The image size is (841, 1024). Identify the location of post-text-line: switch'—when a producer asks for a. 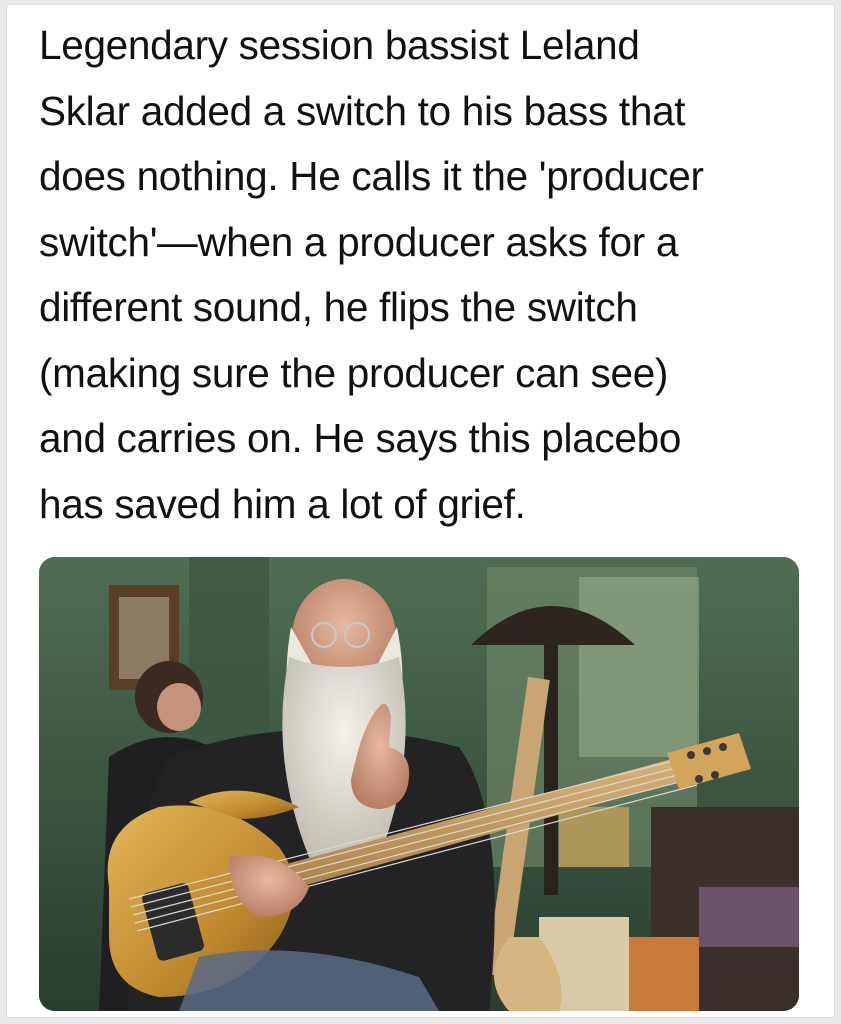
(359, 241).